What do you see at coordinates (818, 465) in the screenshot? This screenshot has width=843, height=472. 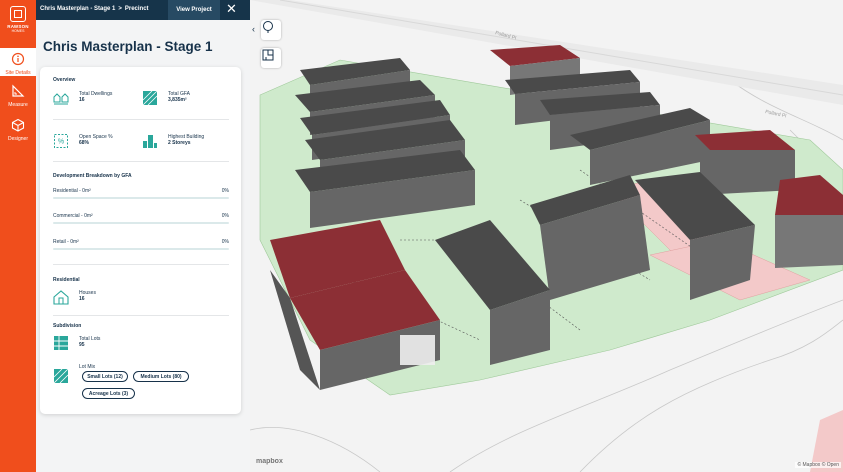 I see `map-attribution: © Mapbox © Open` at bounding box center [818, 465].